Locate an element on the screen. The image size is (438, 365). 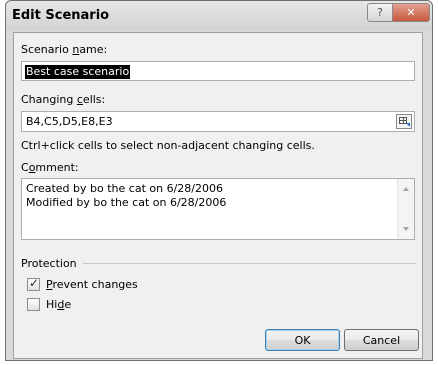
checkmark-icon: ✓ is located at coordinates (34, 283).